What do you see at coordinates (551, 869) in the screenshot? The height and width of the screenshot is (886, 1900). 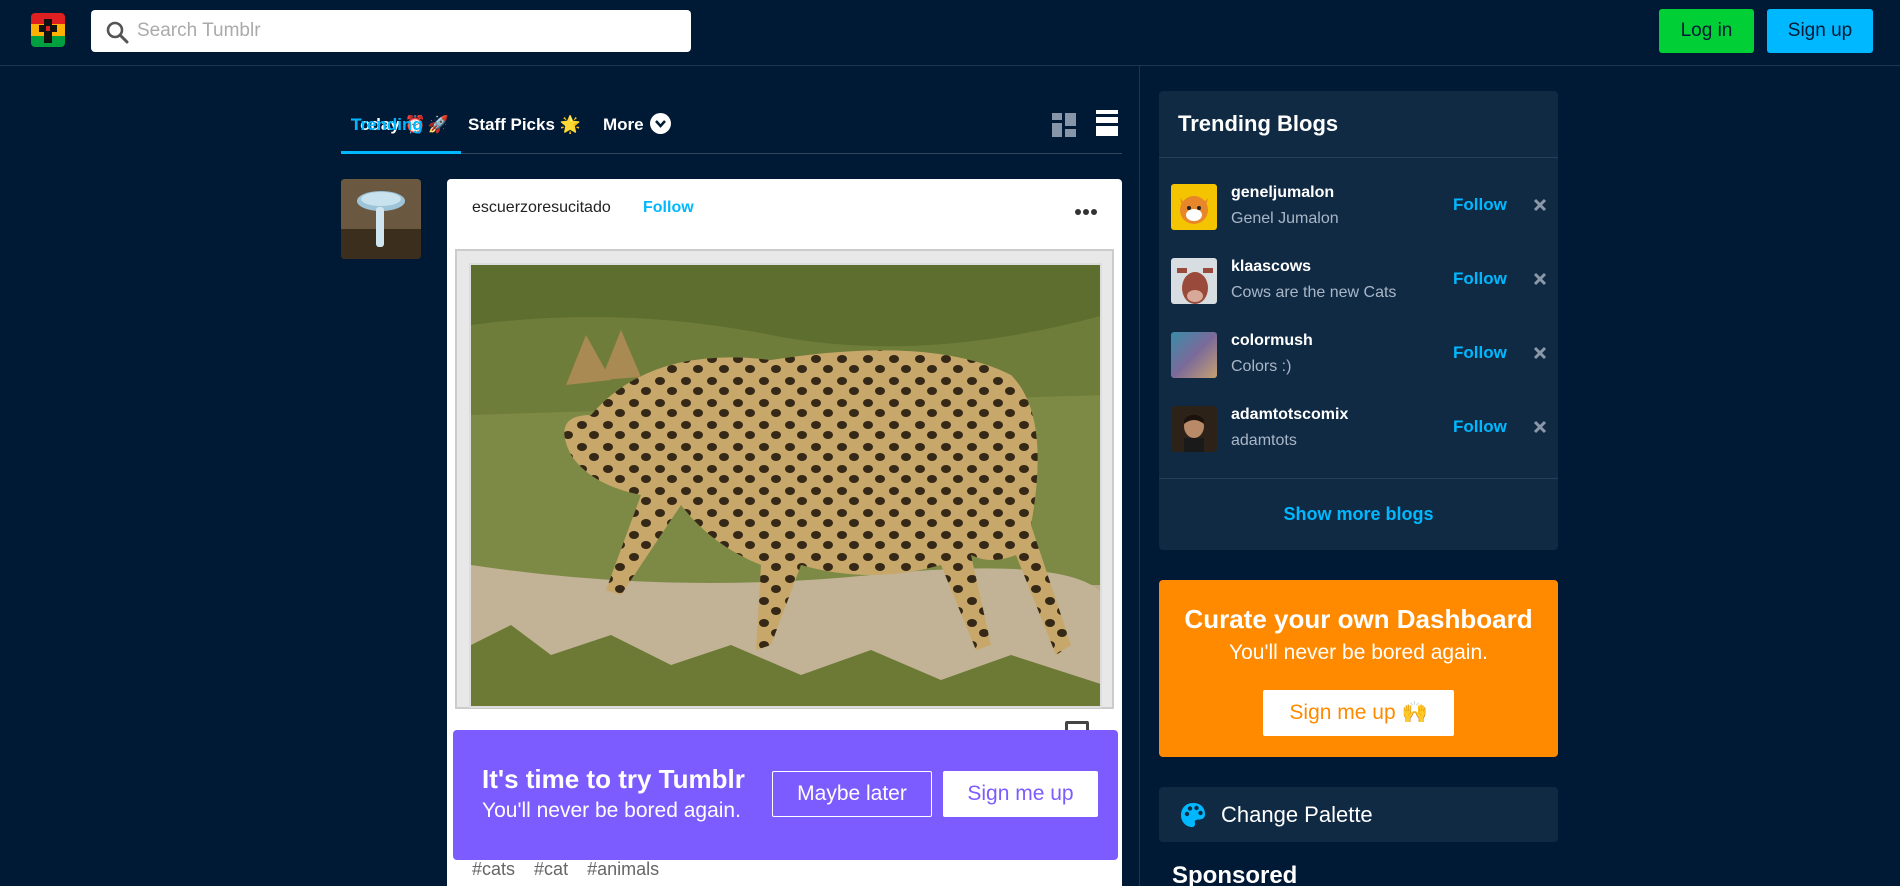 I see `tag-link: #cat` at bounding box center [551, 869].